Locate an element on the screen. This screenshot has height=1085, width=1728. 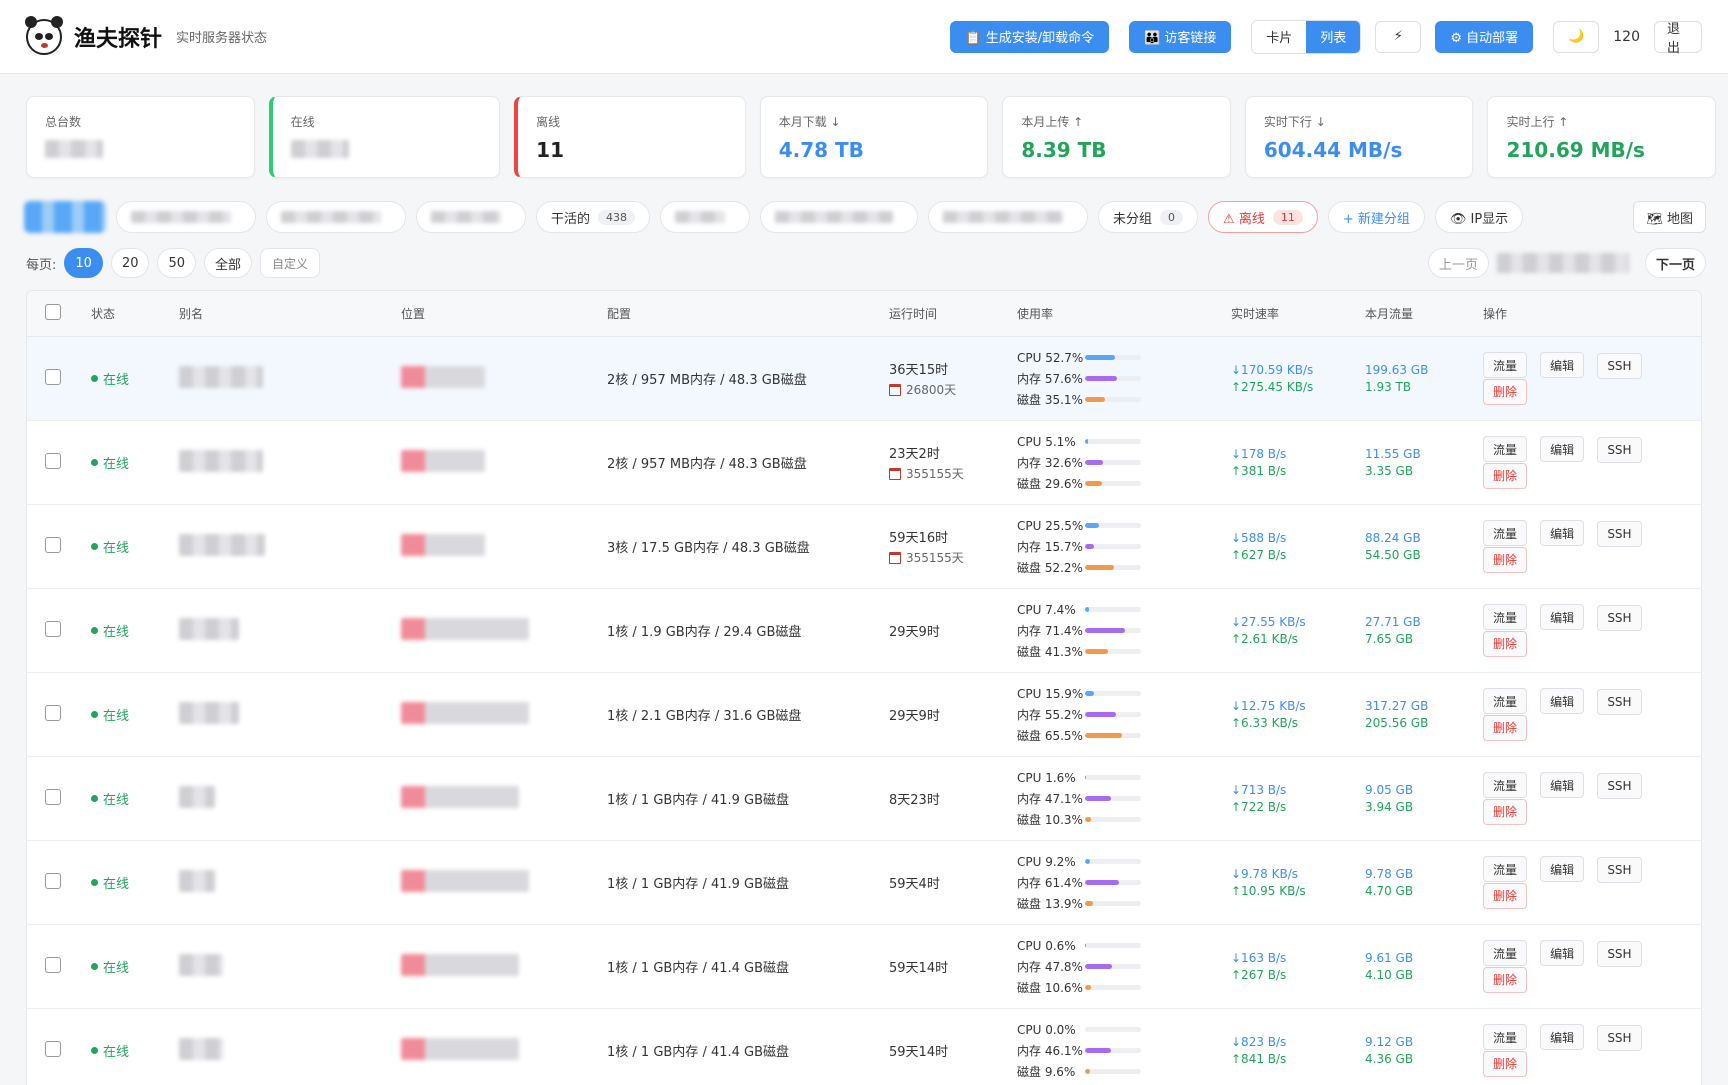
mem-bar-fill is located at coordinates (1101, 378).